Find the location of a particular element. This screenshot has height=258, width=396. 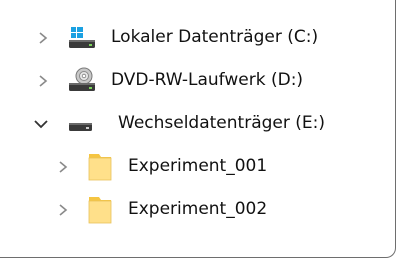

chevron-down-icon is located at coordinates (41, 124).